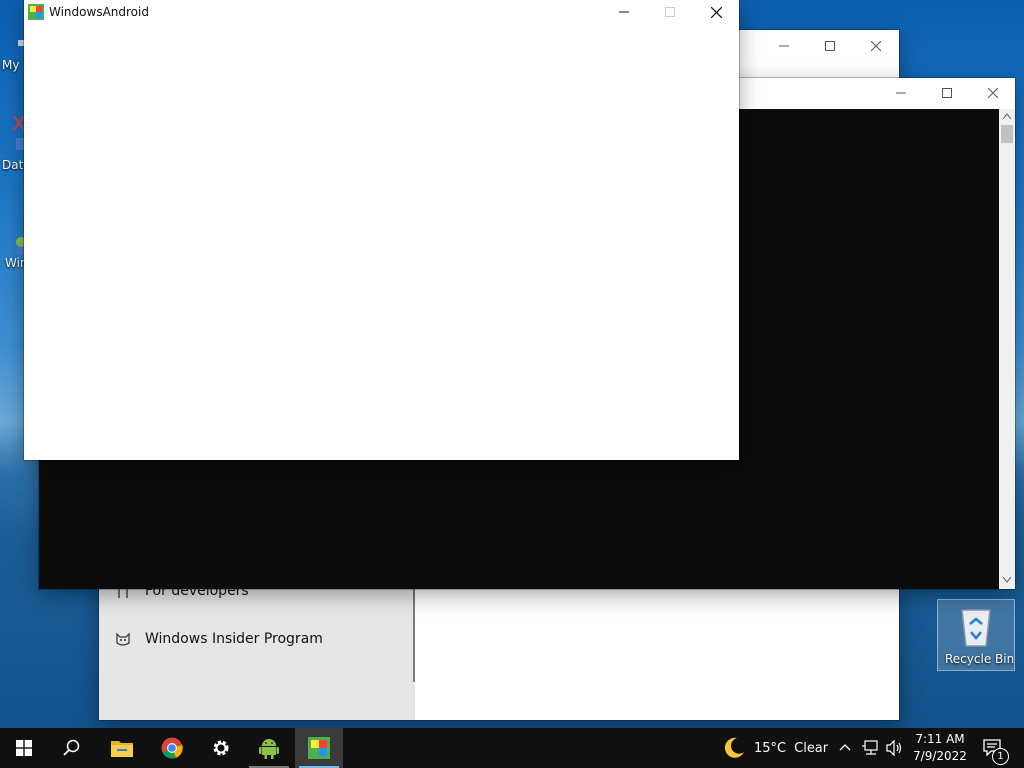 The width and height of the screenshot is (1024, 768). I want to click on android-robot-icon, so click(269, 749).